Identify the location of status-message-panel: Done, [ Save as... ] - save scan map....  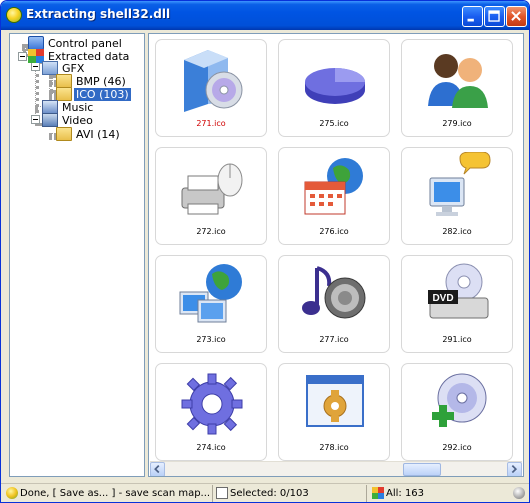
(109, 493).